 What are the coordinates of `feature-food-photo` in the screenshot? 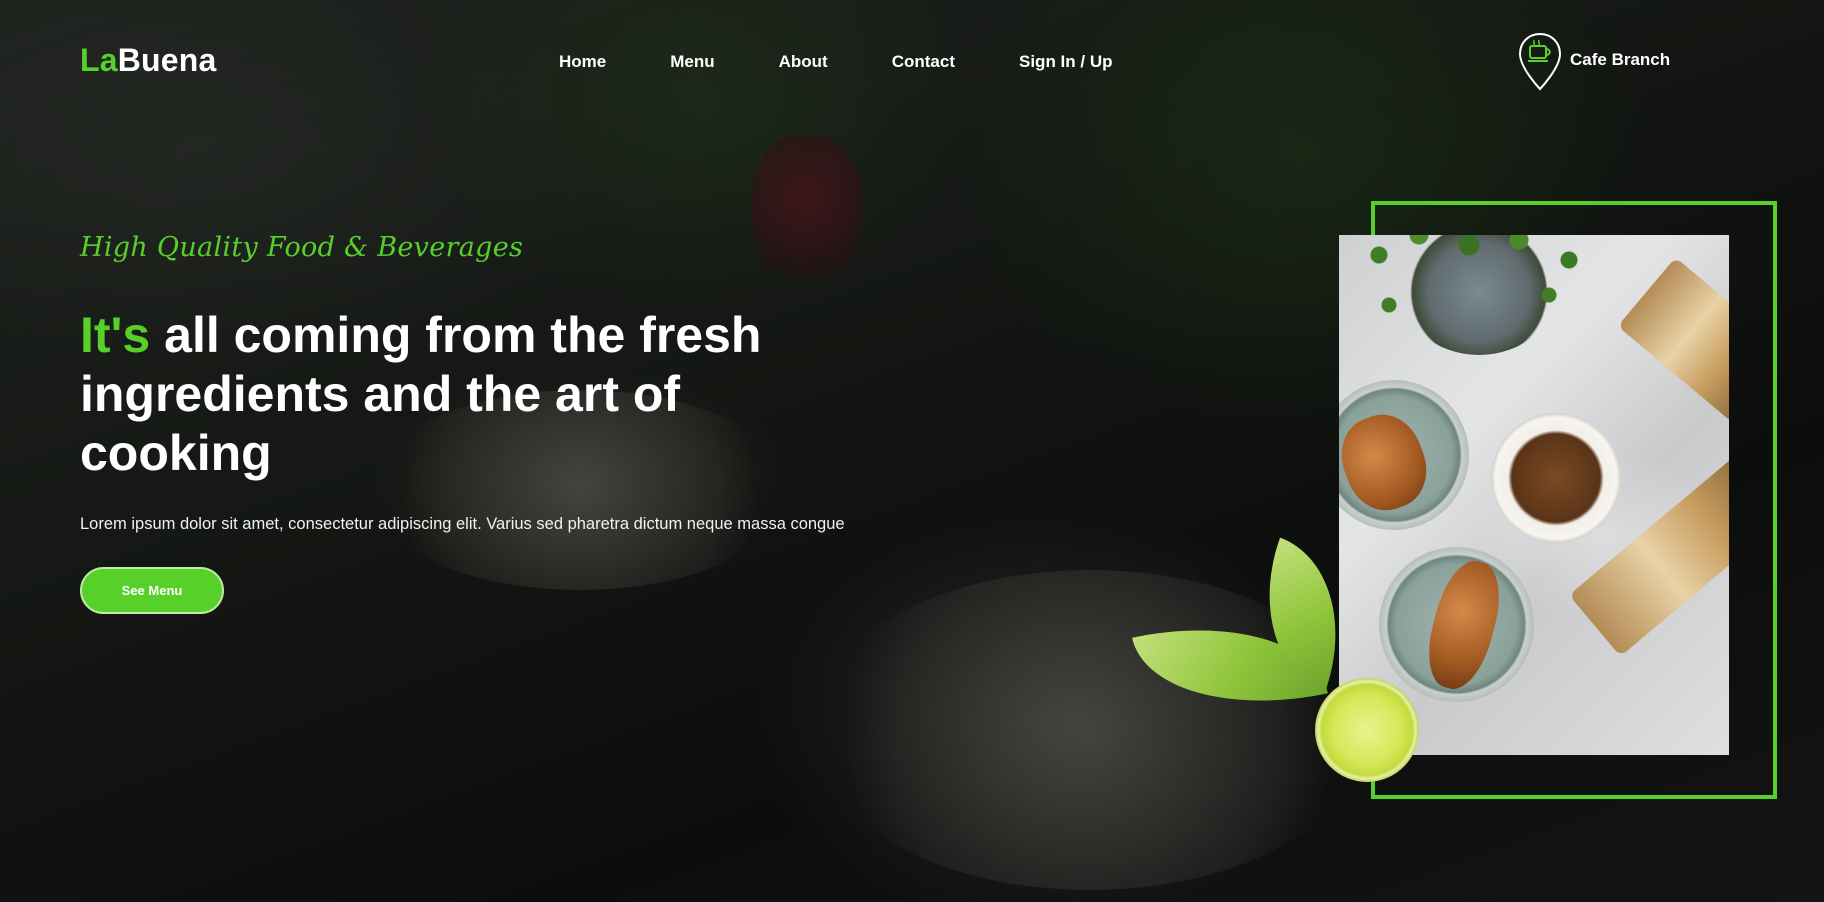 It's located at (1534, 495).